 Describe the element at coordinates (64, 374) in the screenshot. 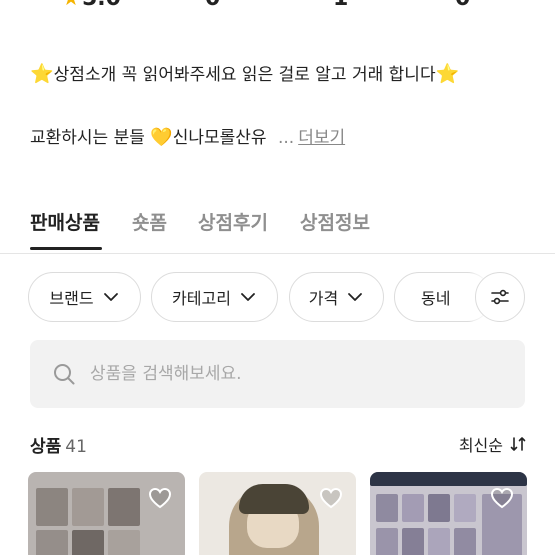

I see `search-icon` at that location.